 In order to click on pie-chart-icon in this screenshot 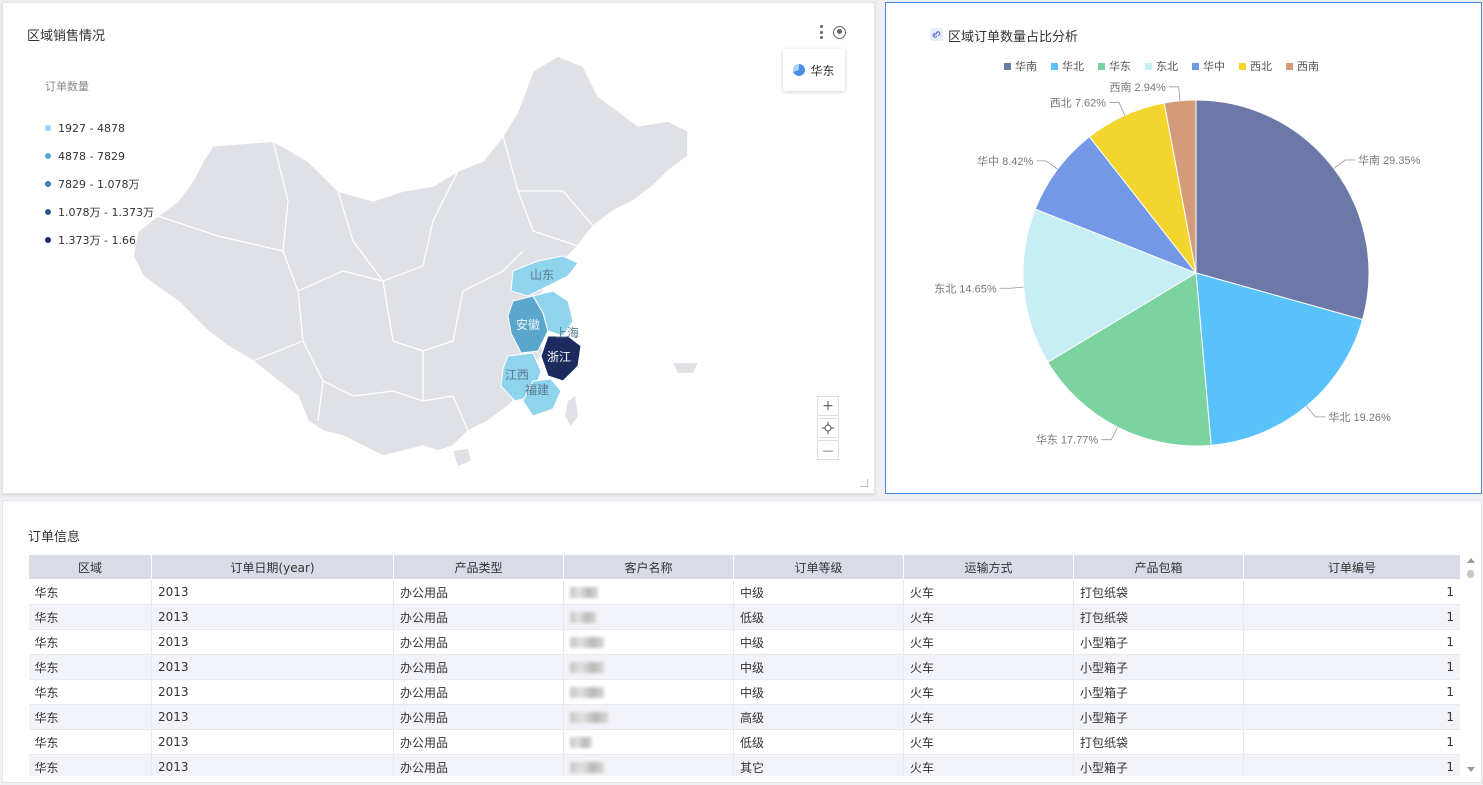, I will do `click(799, 70)`.